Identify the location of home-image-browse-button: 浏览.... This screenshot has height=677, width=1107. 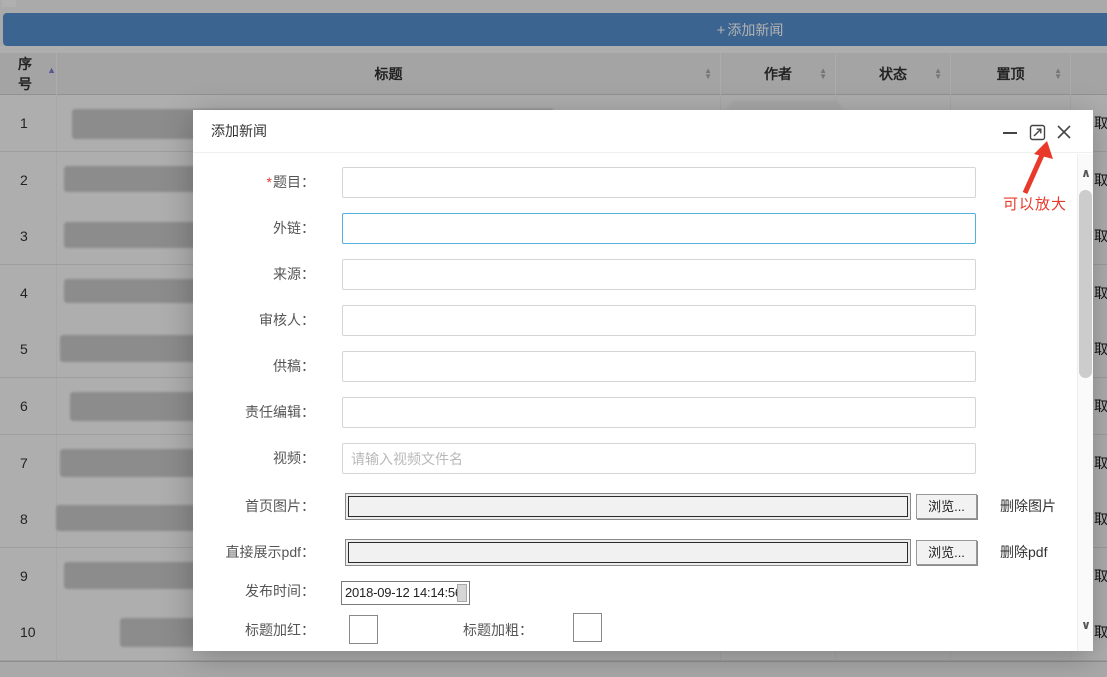
(946, 506).